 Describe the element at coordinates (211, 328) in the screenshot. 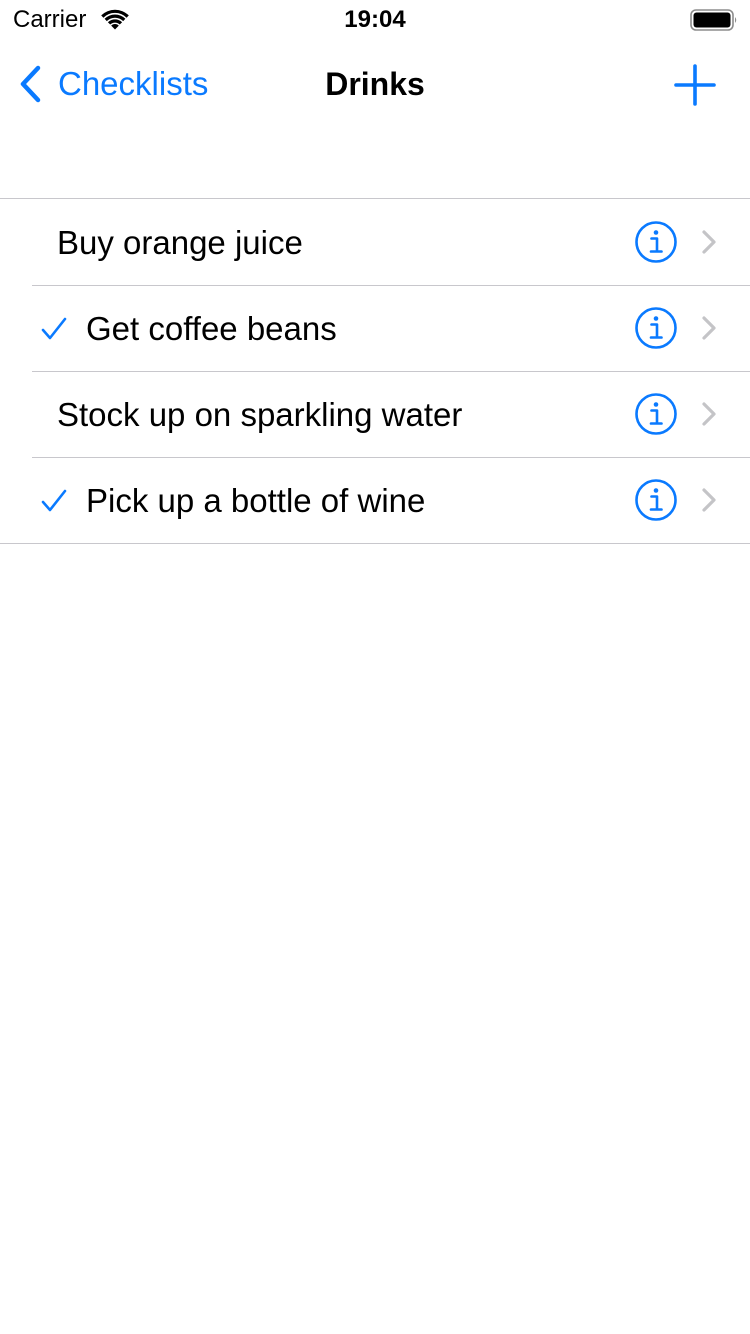

I see `item-label: Get coffee beans` at that location.